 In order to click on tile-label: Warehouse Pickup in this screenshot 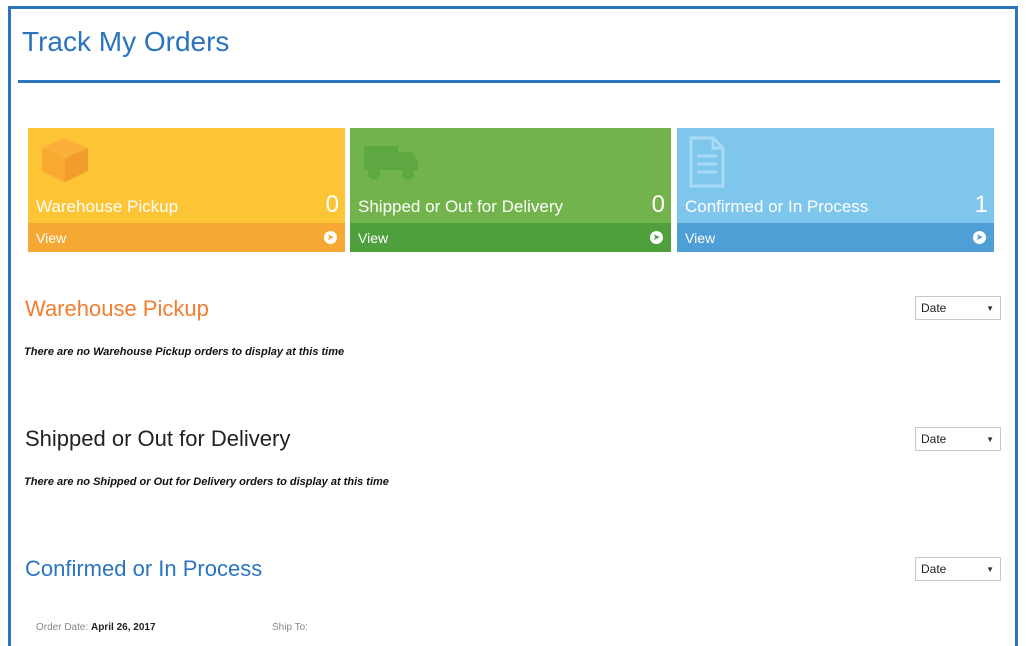, I will do `click(107, 206)`.